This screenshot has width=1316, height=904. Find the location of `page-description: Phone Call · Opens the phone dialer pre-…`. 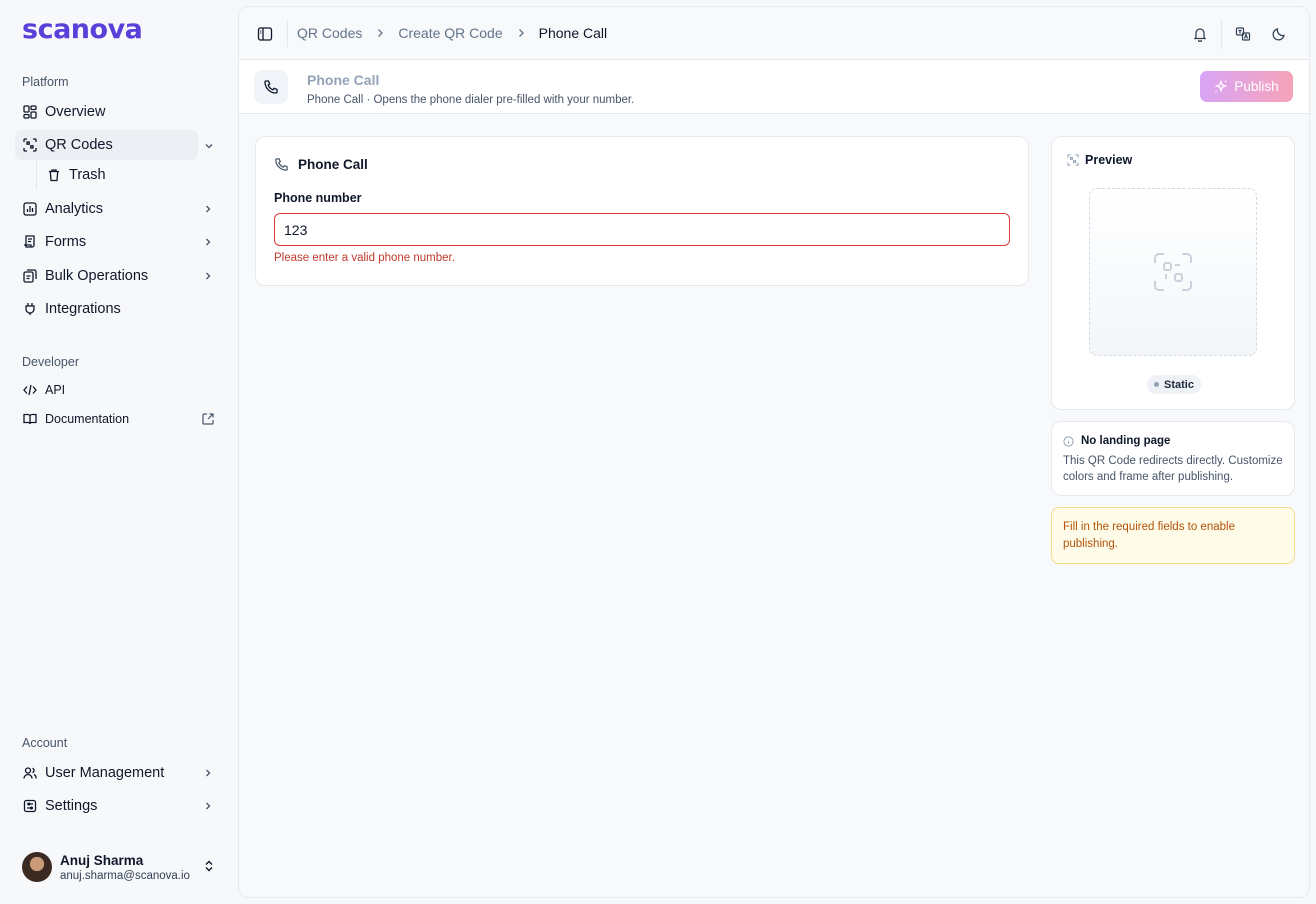

page-description: Phone Call · Opens the phone dialer pre-… is located at coordinates (471, 100).